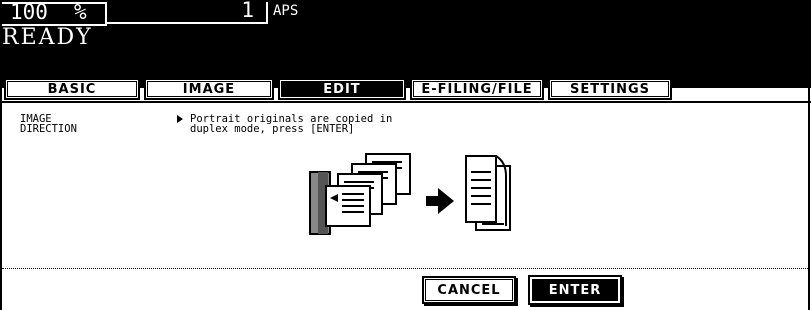  Describe the element at coordinates (48, 129) in the screenshot. I see `function-title-line2: DIRECTION` at that location.